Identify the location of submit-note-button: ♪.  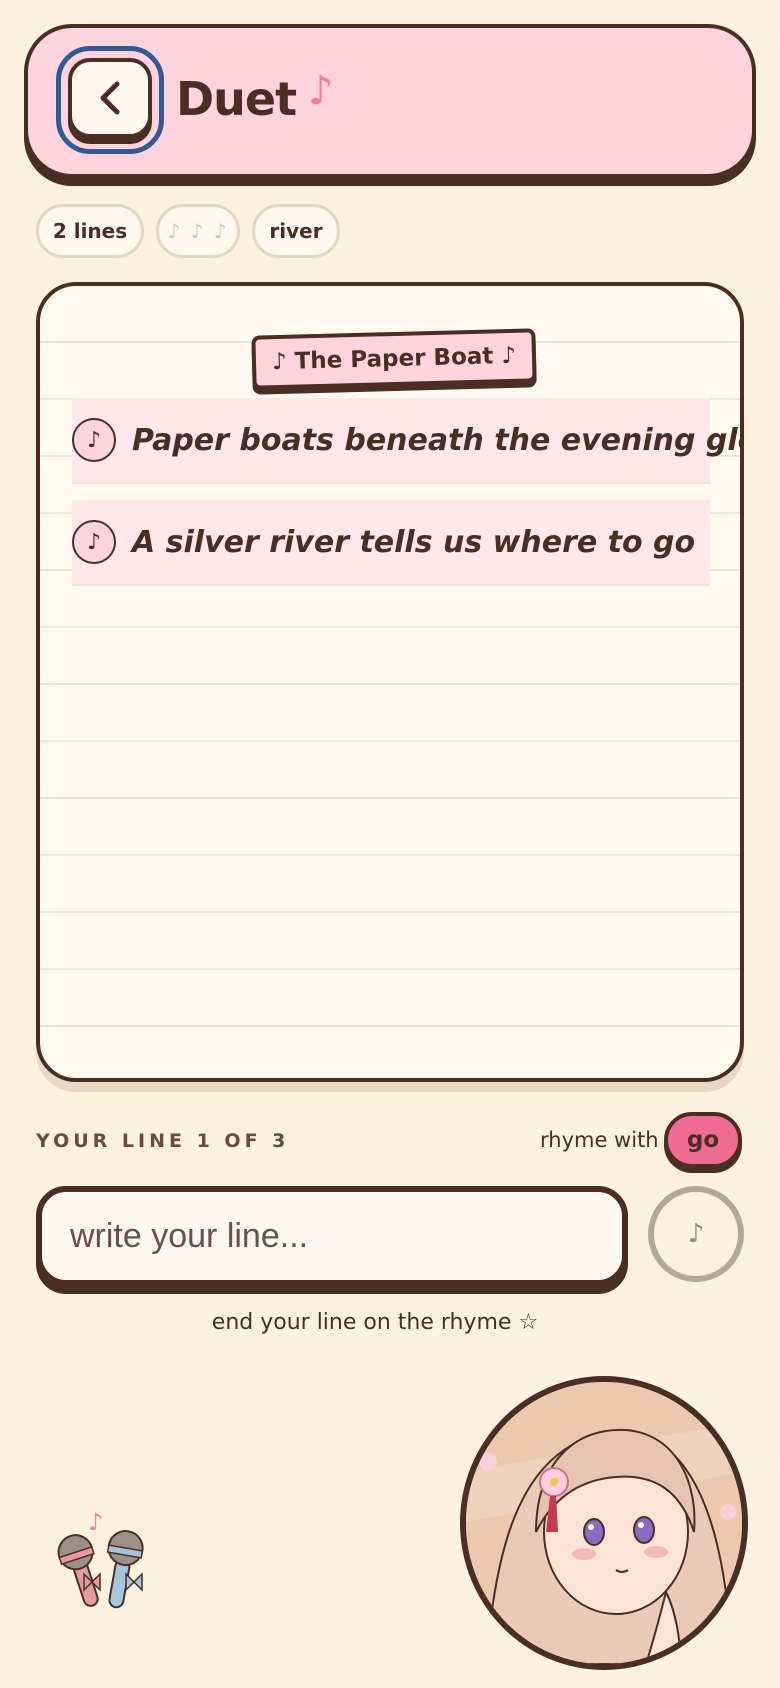
(696, 1234).